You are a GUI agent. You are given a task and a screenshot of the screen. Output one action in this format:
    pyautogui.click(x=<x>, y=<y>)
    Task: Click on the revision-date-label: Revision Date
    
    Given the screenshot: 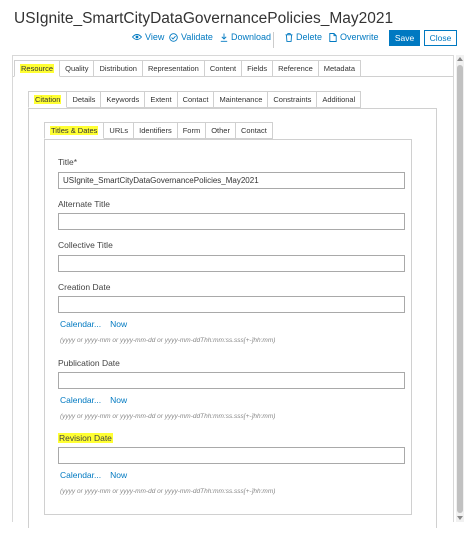 What is the action you would take?
    pyautogui.click(x=85, y=438)
    